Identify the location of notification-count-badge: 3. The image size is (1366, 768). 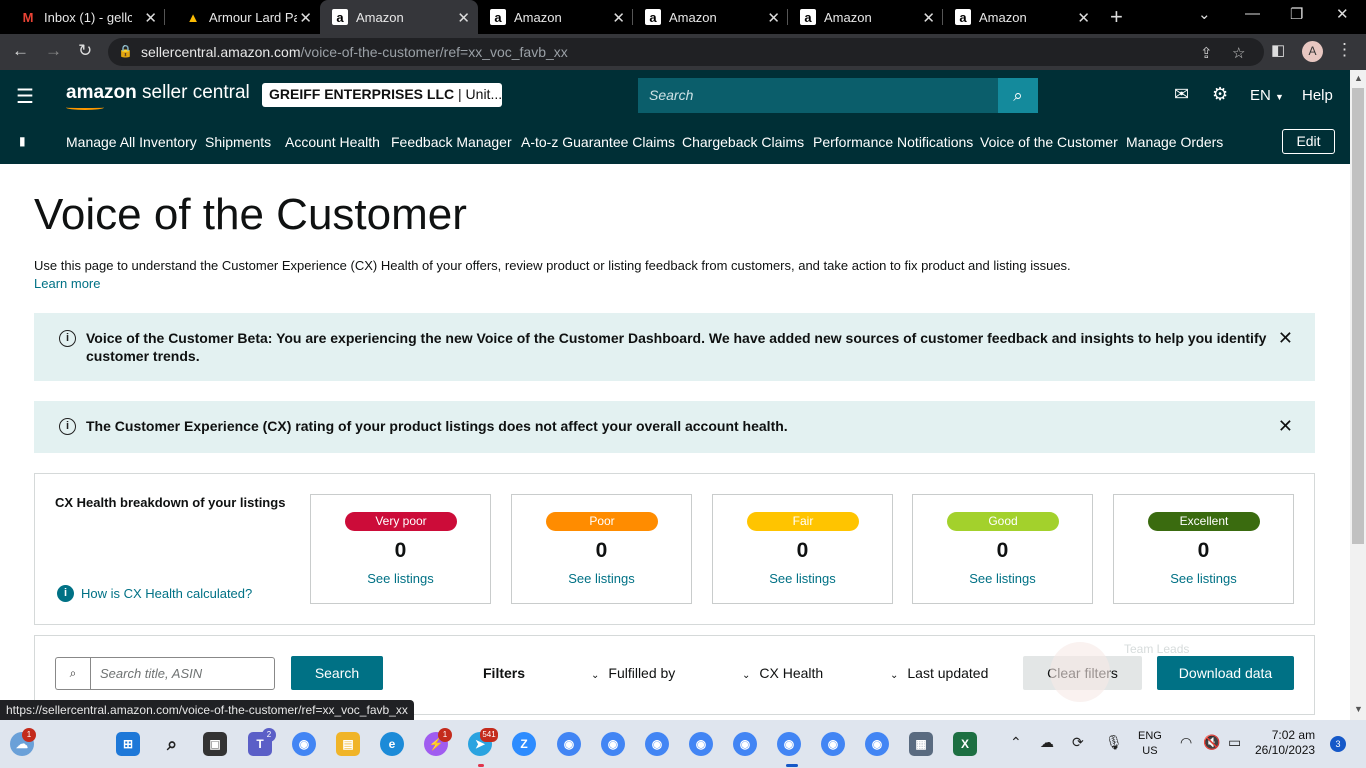
(1338, 744).